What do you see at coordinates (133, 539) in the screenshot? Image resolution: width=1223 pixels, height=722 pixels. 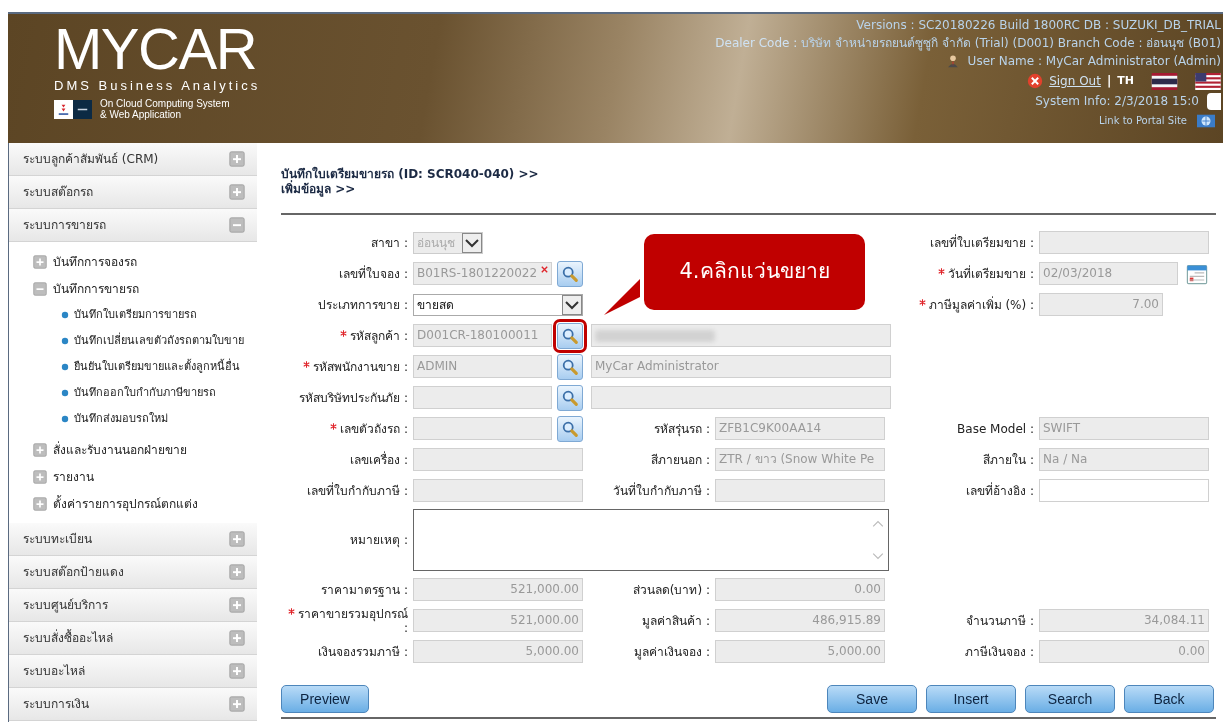 I see `sidebar-section: ระบบทะเบียน` at bounding box center [133, 539].